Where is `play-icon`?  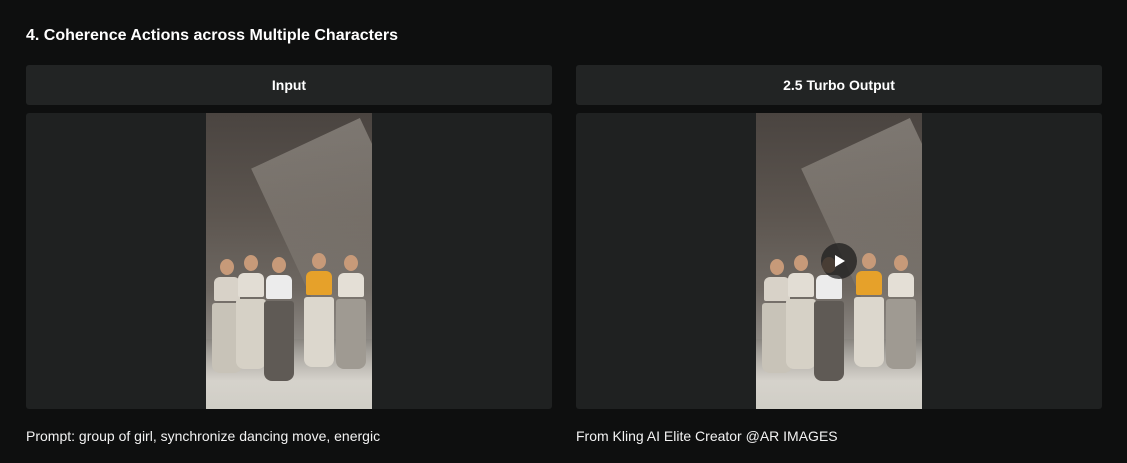 play-icon is located at coordinates (840, 261).